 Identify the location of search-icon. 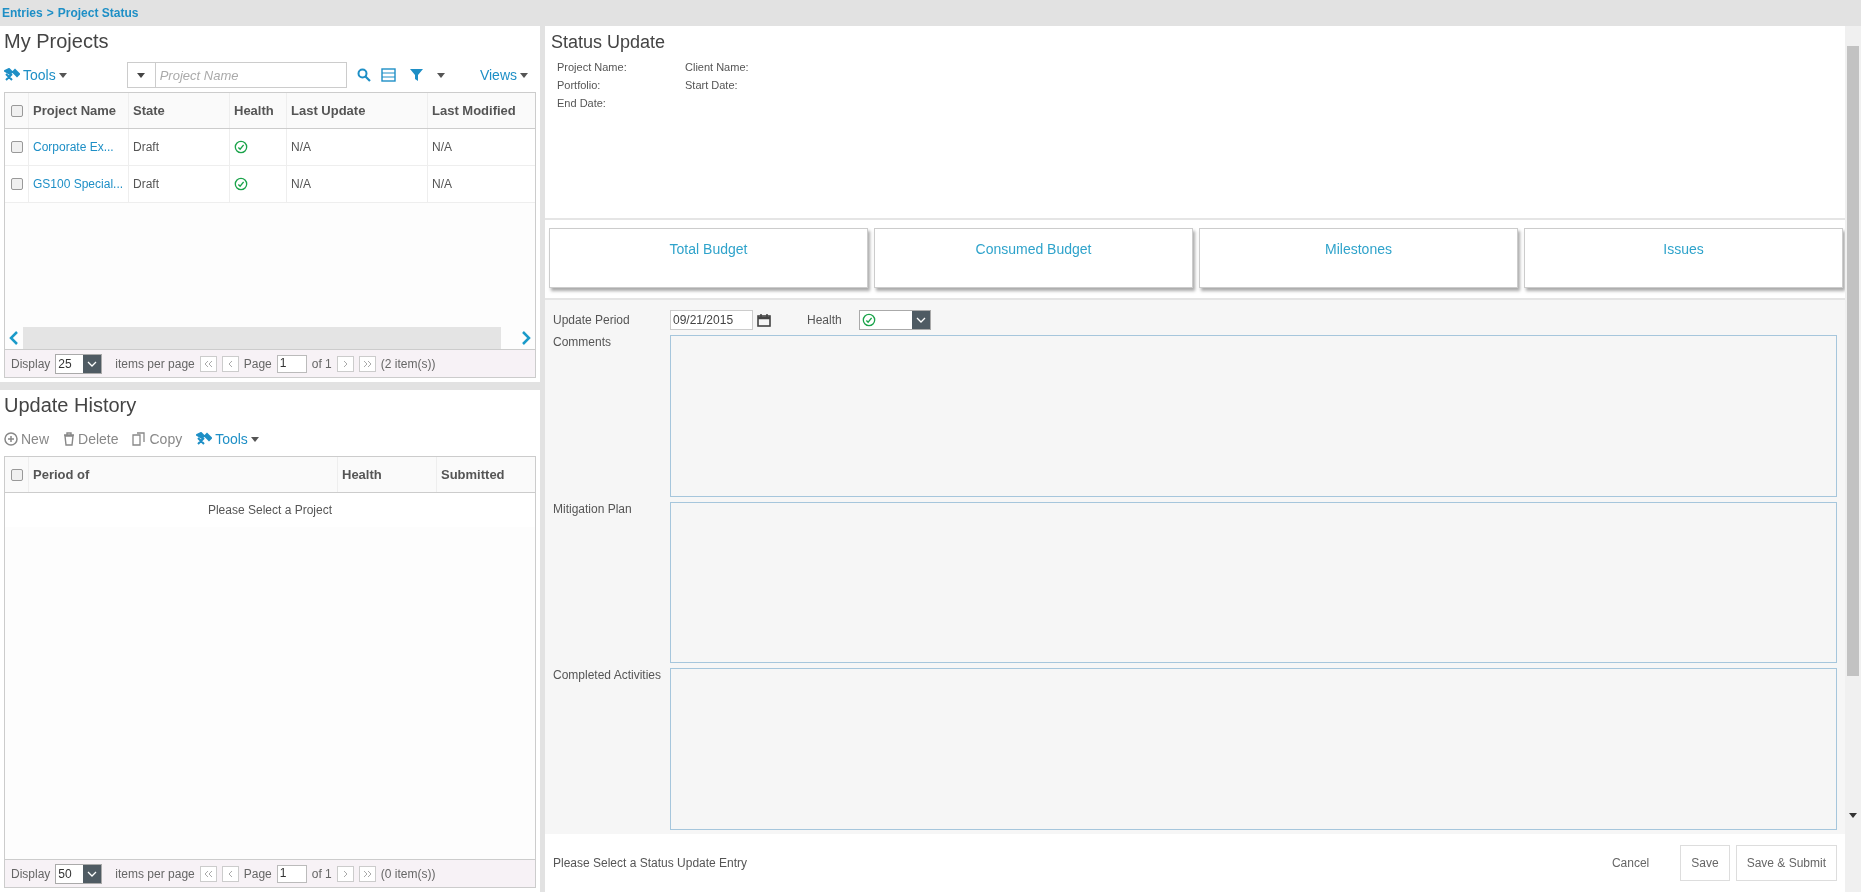
(363, 75).